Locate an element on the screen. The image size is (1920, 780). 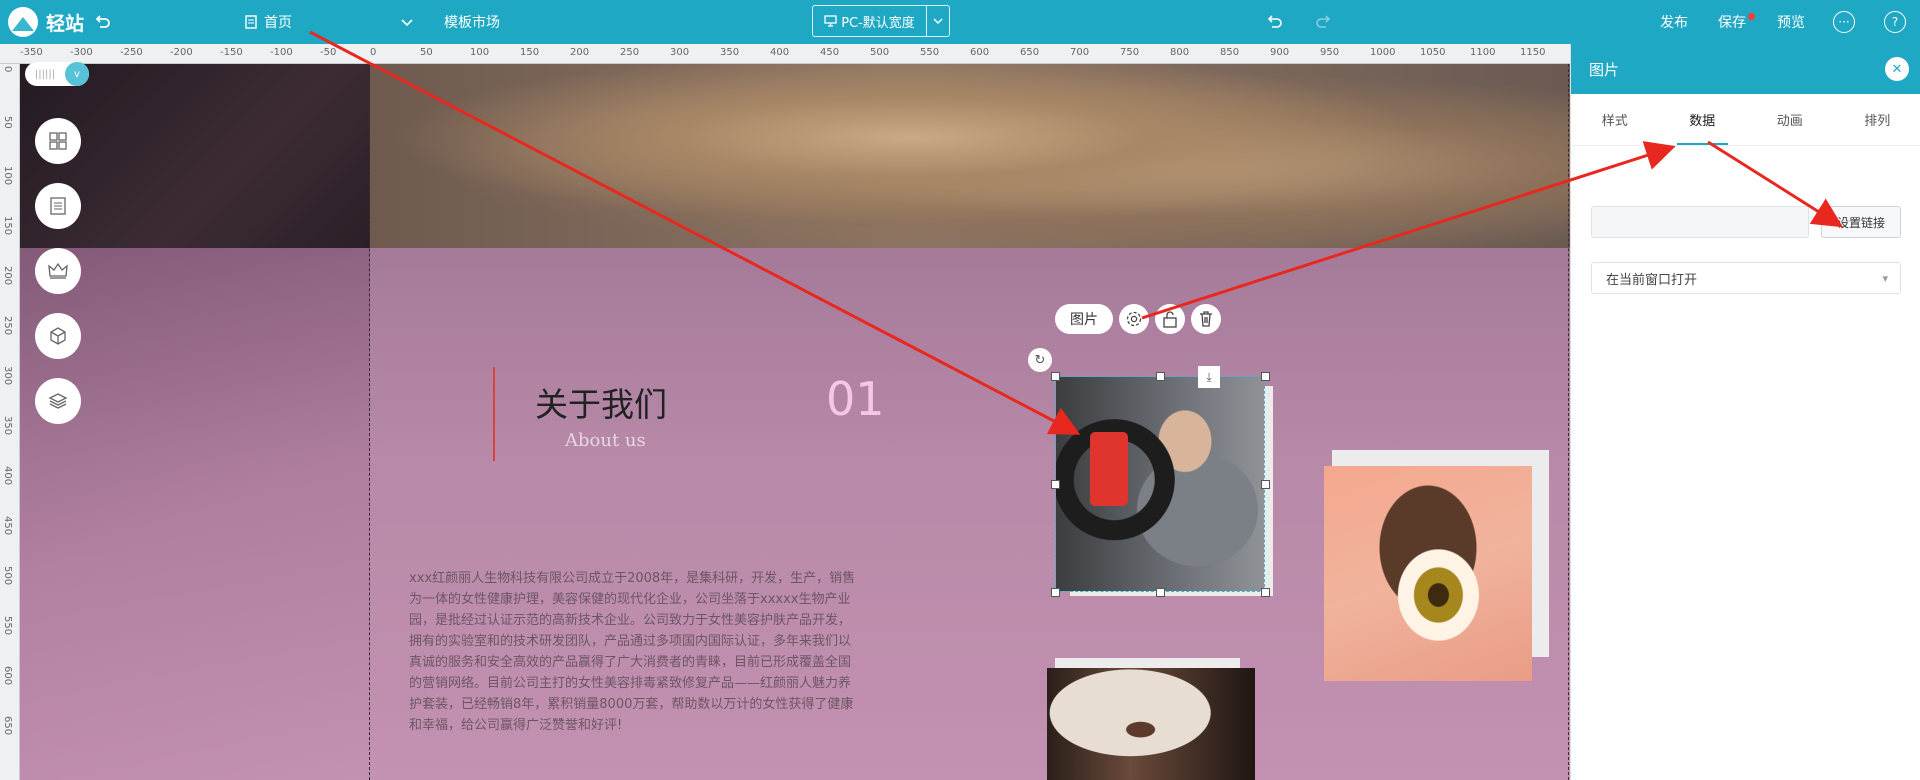
grip-icon: |||||| is located at coordinates (45, 74).